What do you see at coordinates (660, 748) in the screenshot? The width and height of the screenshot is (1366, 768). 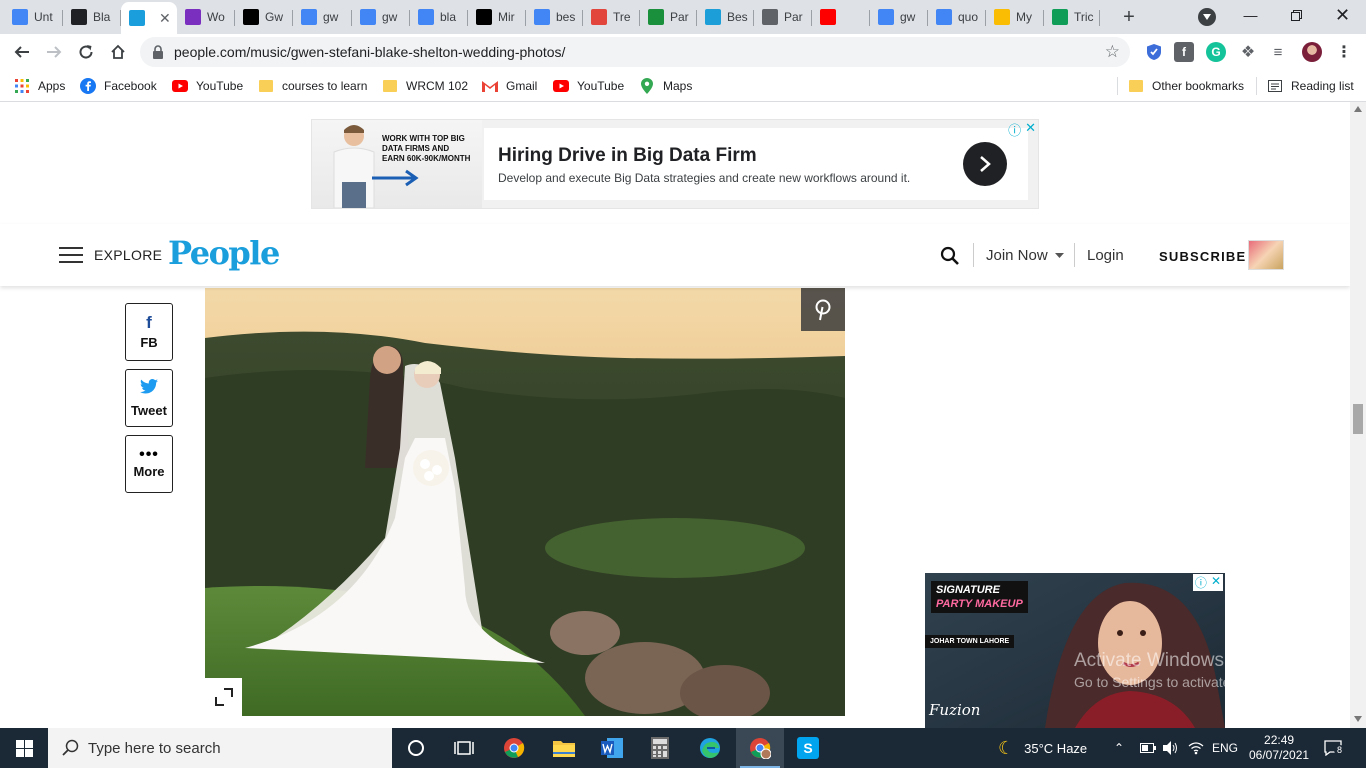 I see `calculator-icon` at bounding box center [660, 748].